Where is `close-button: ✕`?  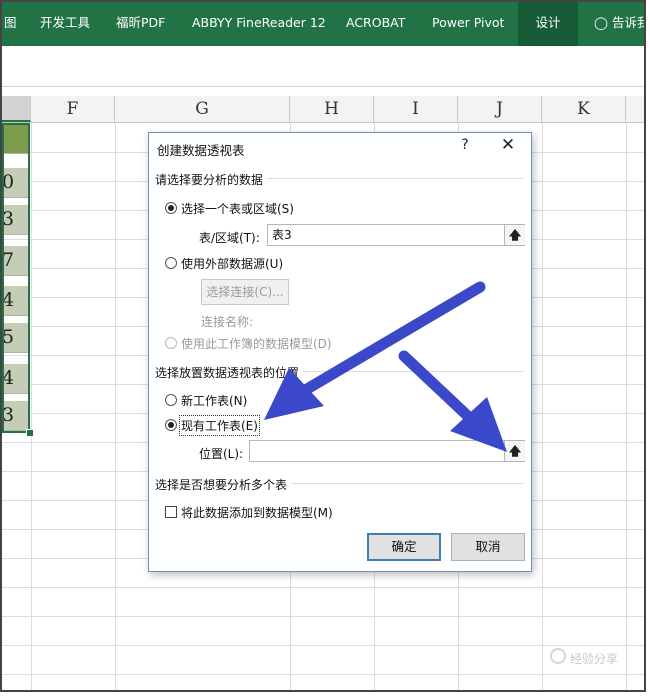
close-button: ✕ is located at coordinates (508, 145).